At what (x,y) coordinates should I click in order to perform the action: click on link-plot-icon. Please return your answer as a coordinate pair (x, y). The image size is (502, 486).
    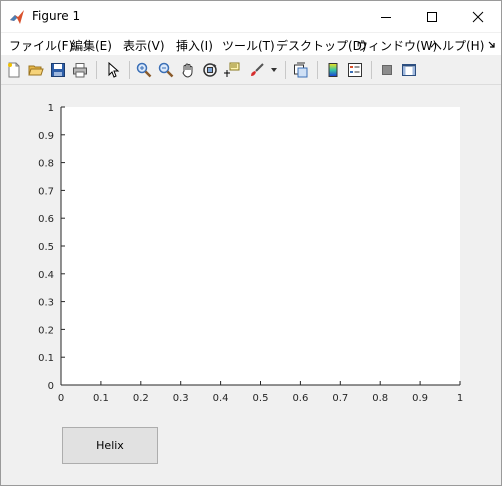
    Looking at the image, I should click on (301, 70).